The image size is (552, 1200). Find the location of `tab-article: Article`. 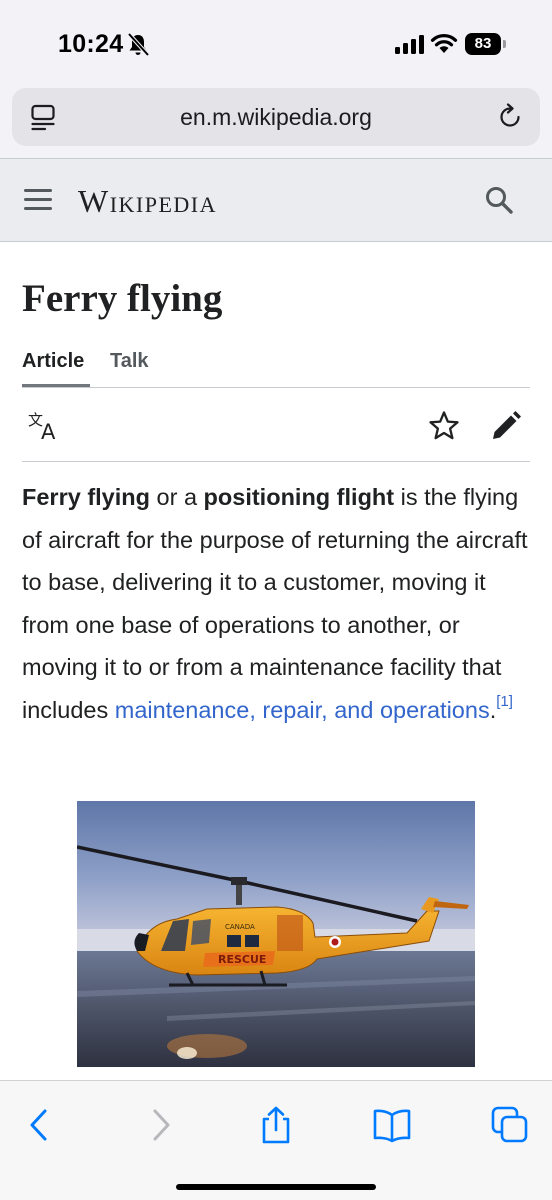

tab-article: Article is located at coordinates (53, 361).